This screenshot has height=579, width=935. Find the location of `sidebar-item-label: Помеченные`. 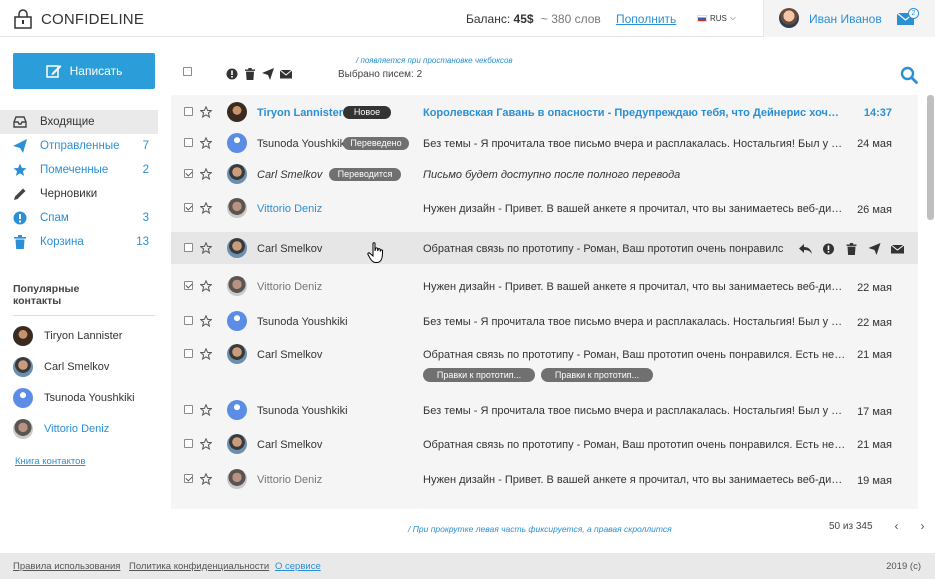

sidebar-item-label: Помеченные is located at coordinates (74, 170).